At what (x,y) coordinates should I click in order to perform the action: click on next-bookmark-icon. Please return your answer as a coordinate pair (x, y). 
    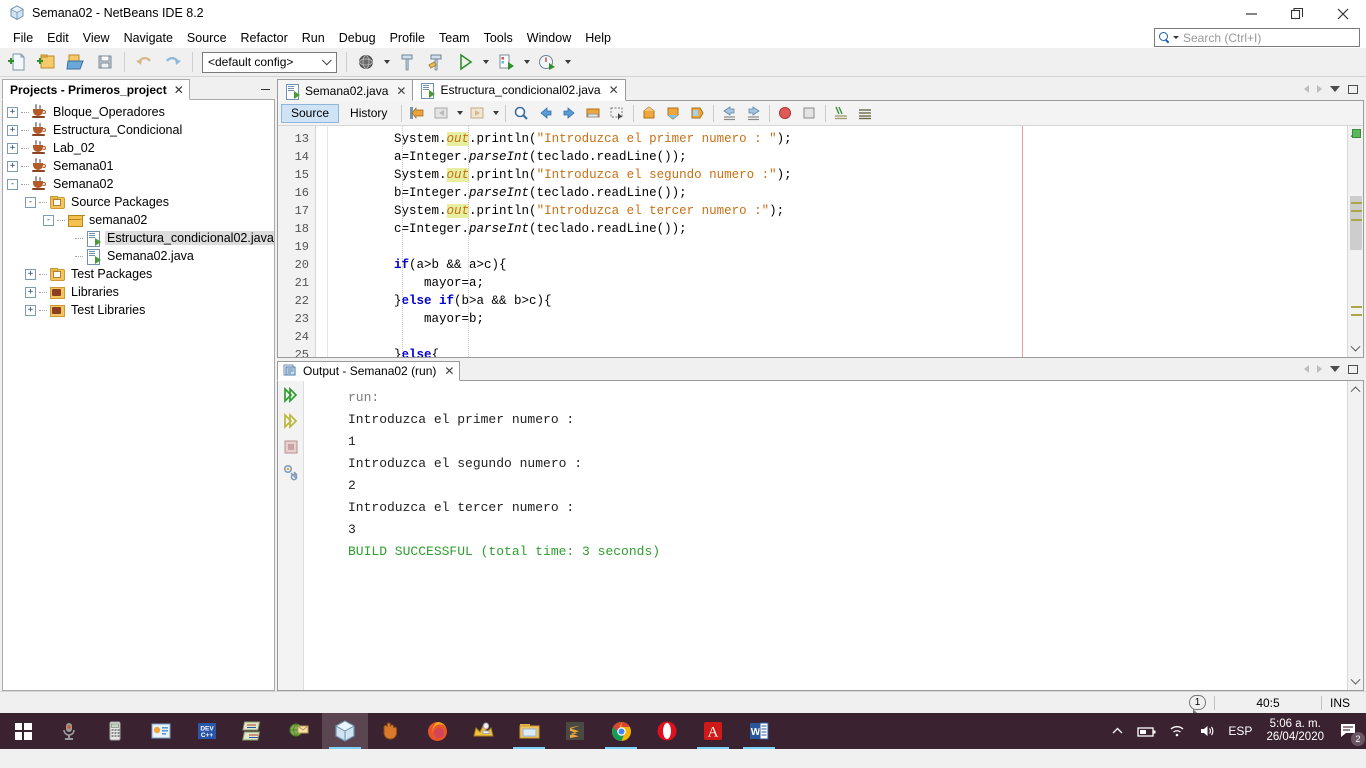
    Looking at the image, I should click on (673, 113).